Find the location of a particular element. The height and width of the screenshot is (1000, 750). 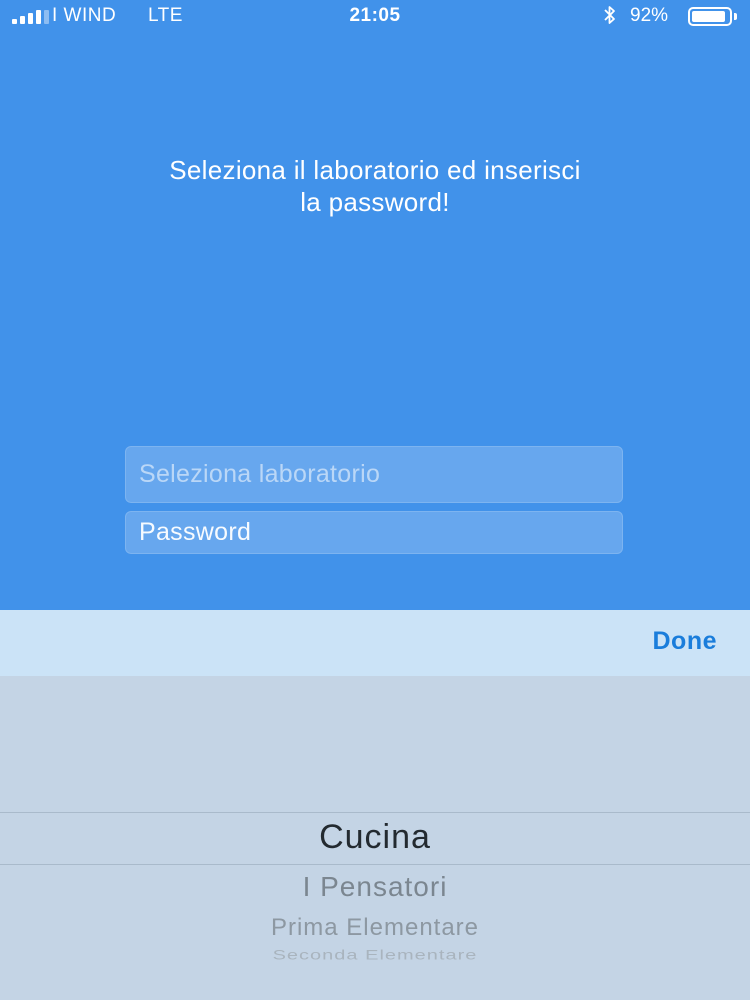

instruction-line-2: la password! is located at coordinates (375, 202).